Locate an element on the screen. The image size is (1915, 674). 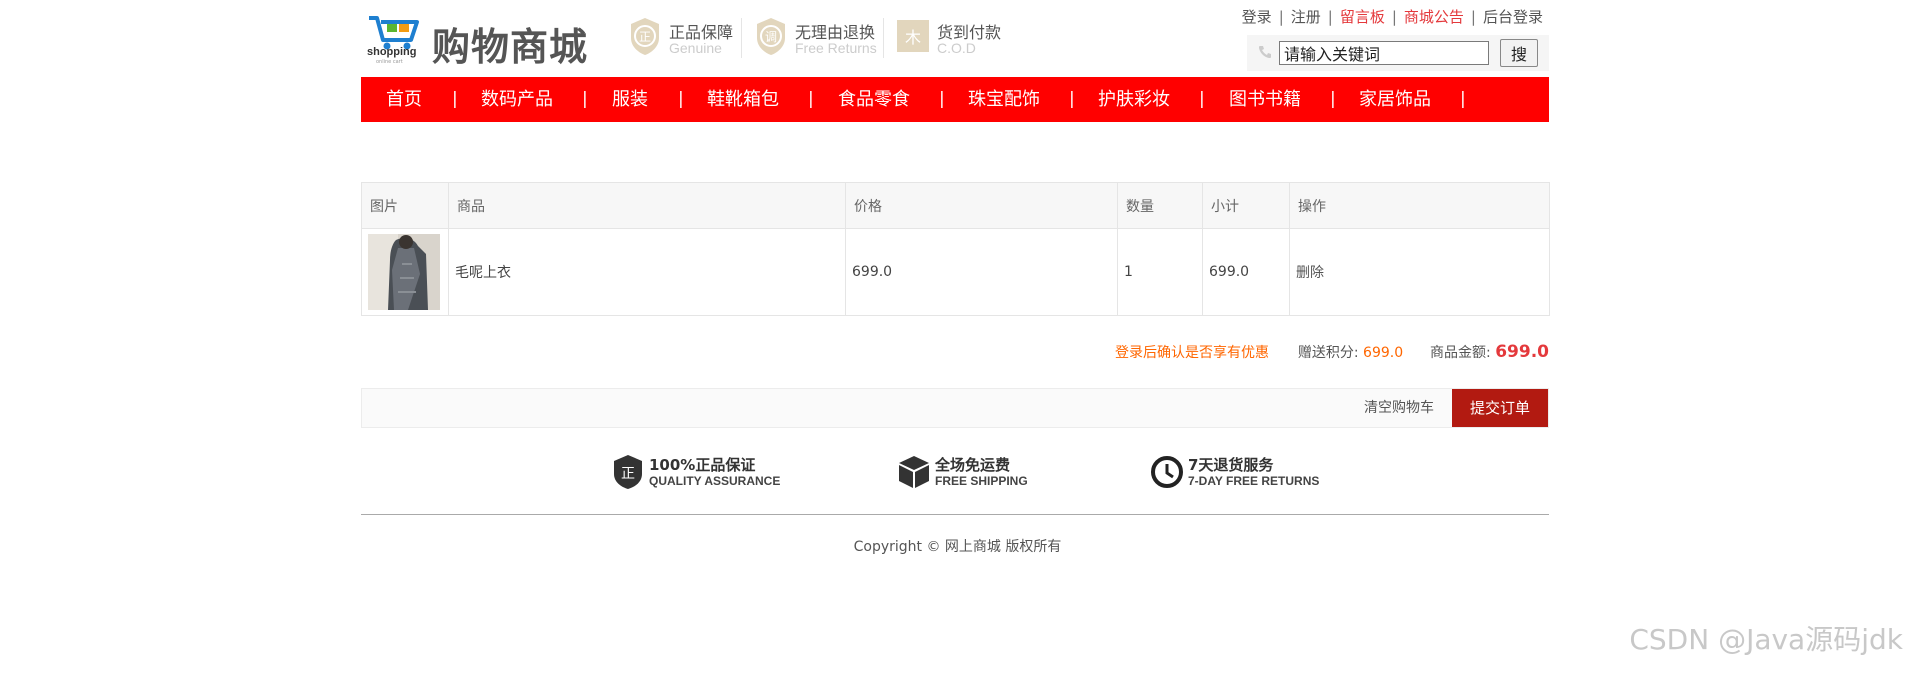
quality-shield-icon: 正 is located at coordinates (628, 472).